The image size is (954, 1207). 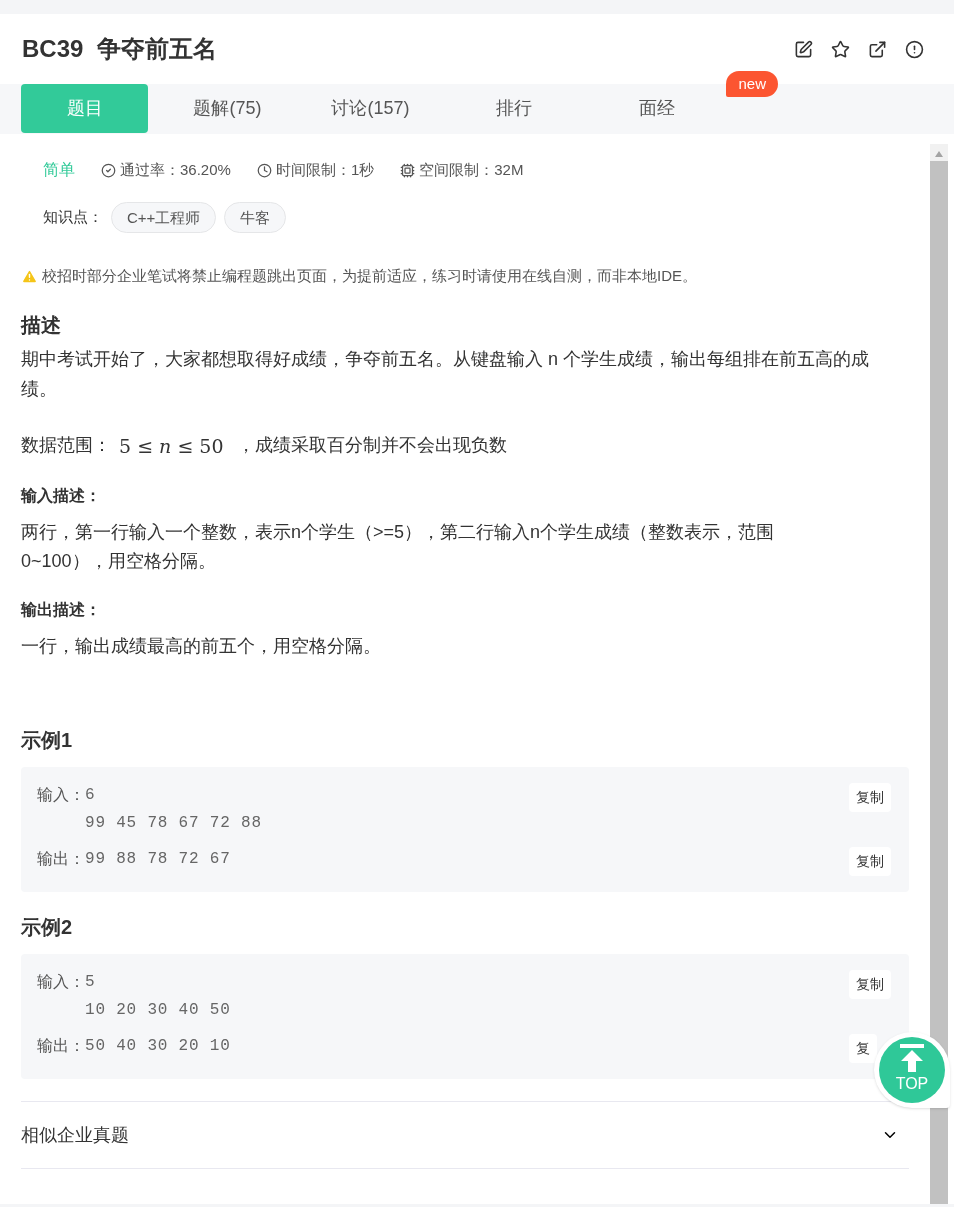 What do you see at coordinates (371, 446) in the screenshot?
I see `range-text: ，成绩采取百分制并不会出现负数` at bounding box center [371, 446].